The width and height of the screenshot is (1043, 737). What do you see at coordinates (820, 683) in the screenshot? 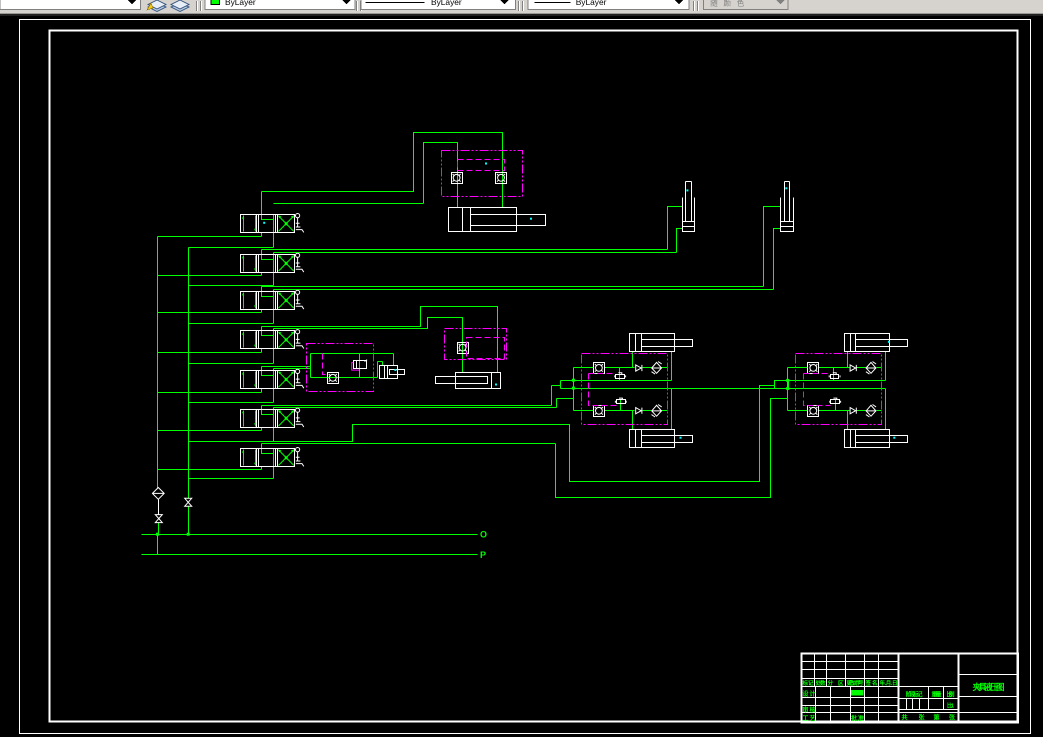
I see `svg-text: 处数` at bounding box center [820, 683].